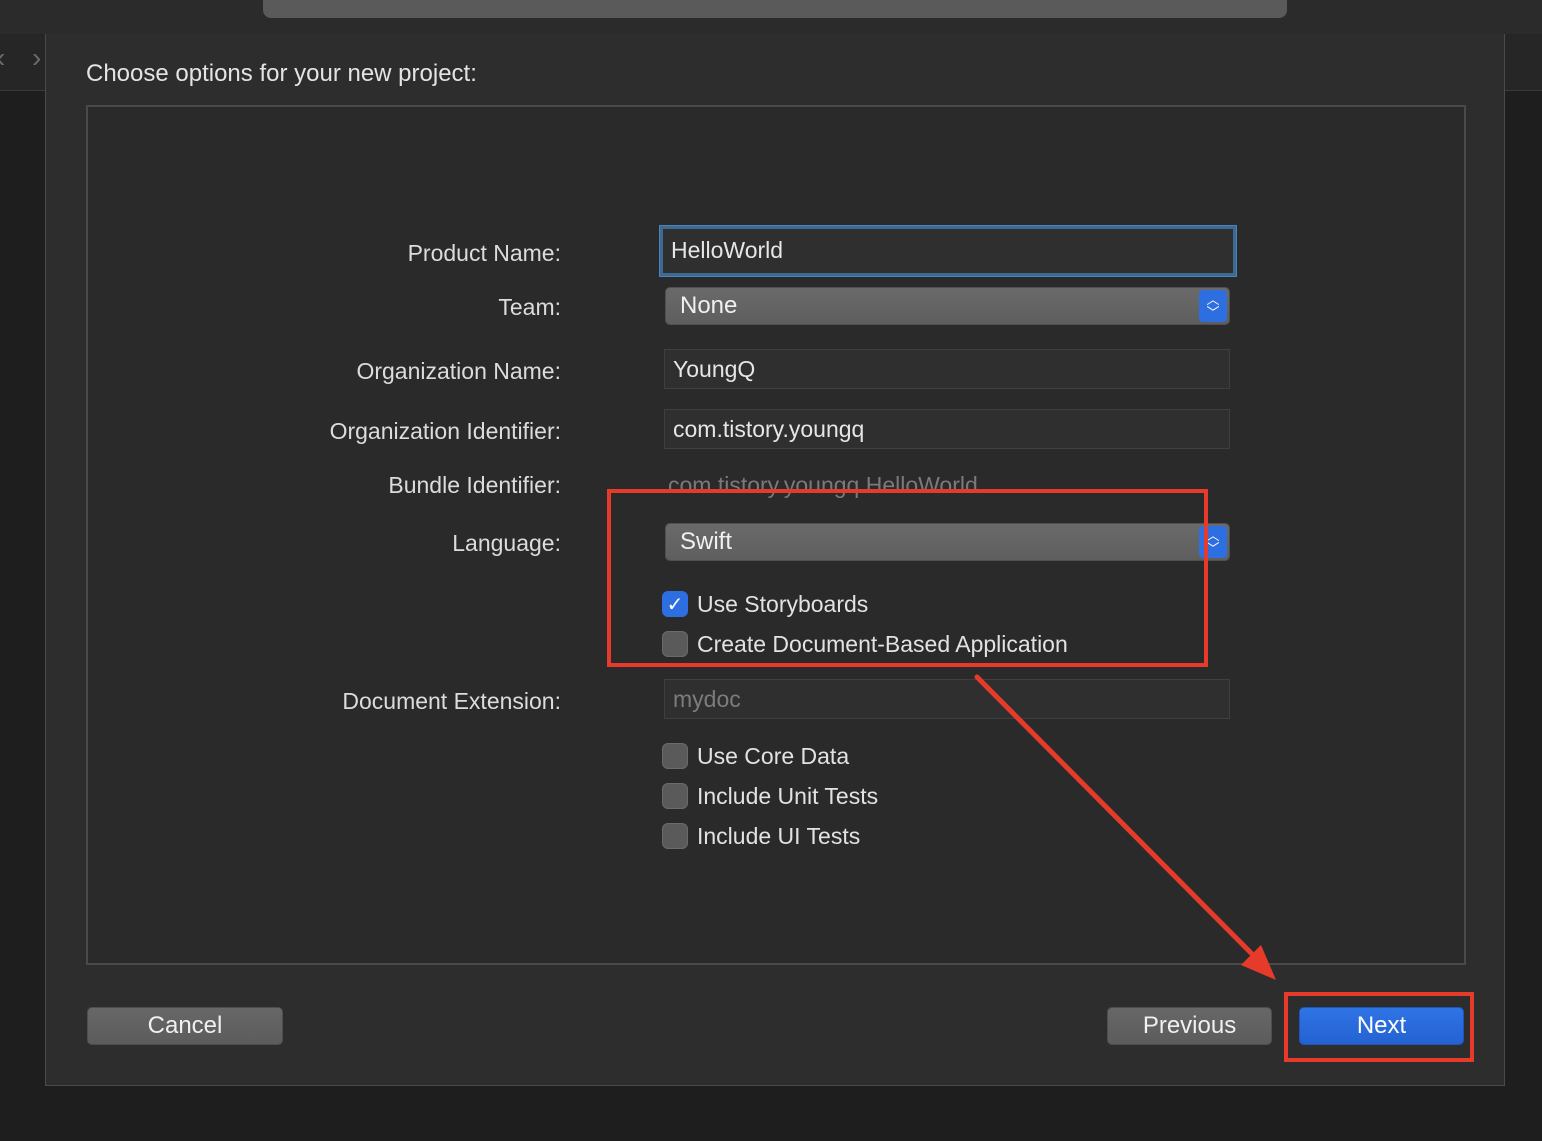  What do you see at coordinates (2, 58) in the screenshot?
I see `back-arrow-icon: ‹` at bounding box center [2, 58].